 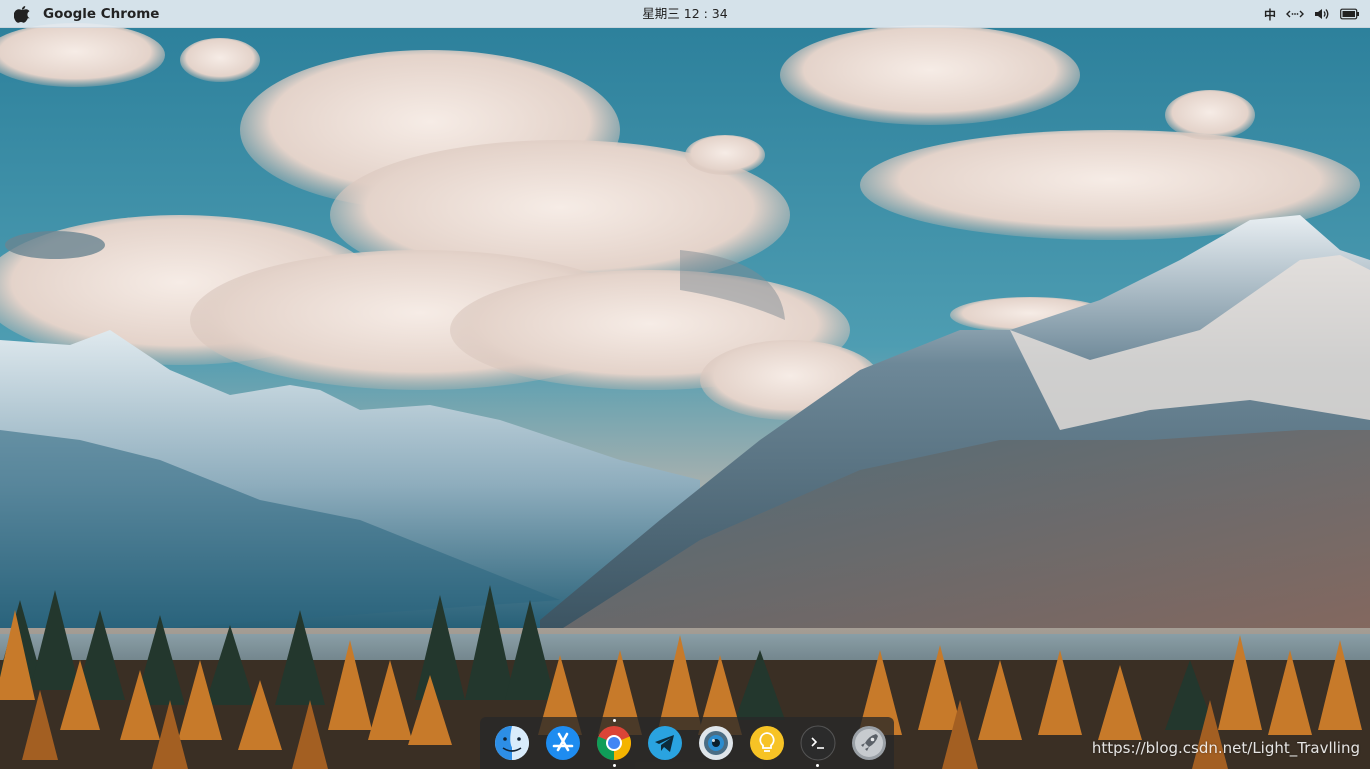 What do you see at coordinates (1225, 748) in the screenshot?
I see `watermark-text: https://blog.csdn.net/Light_Travlling` at bounding box center [1225, 748].